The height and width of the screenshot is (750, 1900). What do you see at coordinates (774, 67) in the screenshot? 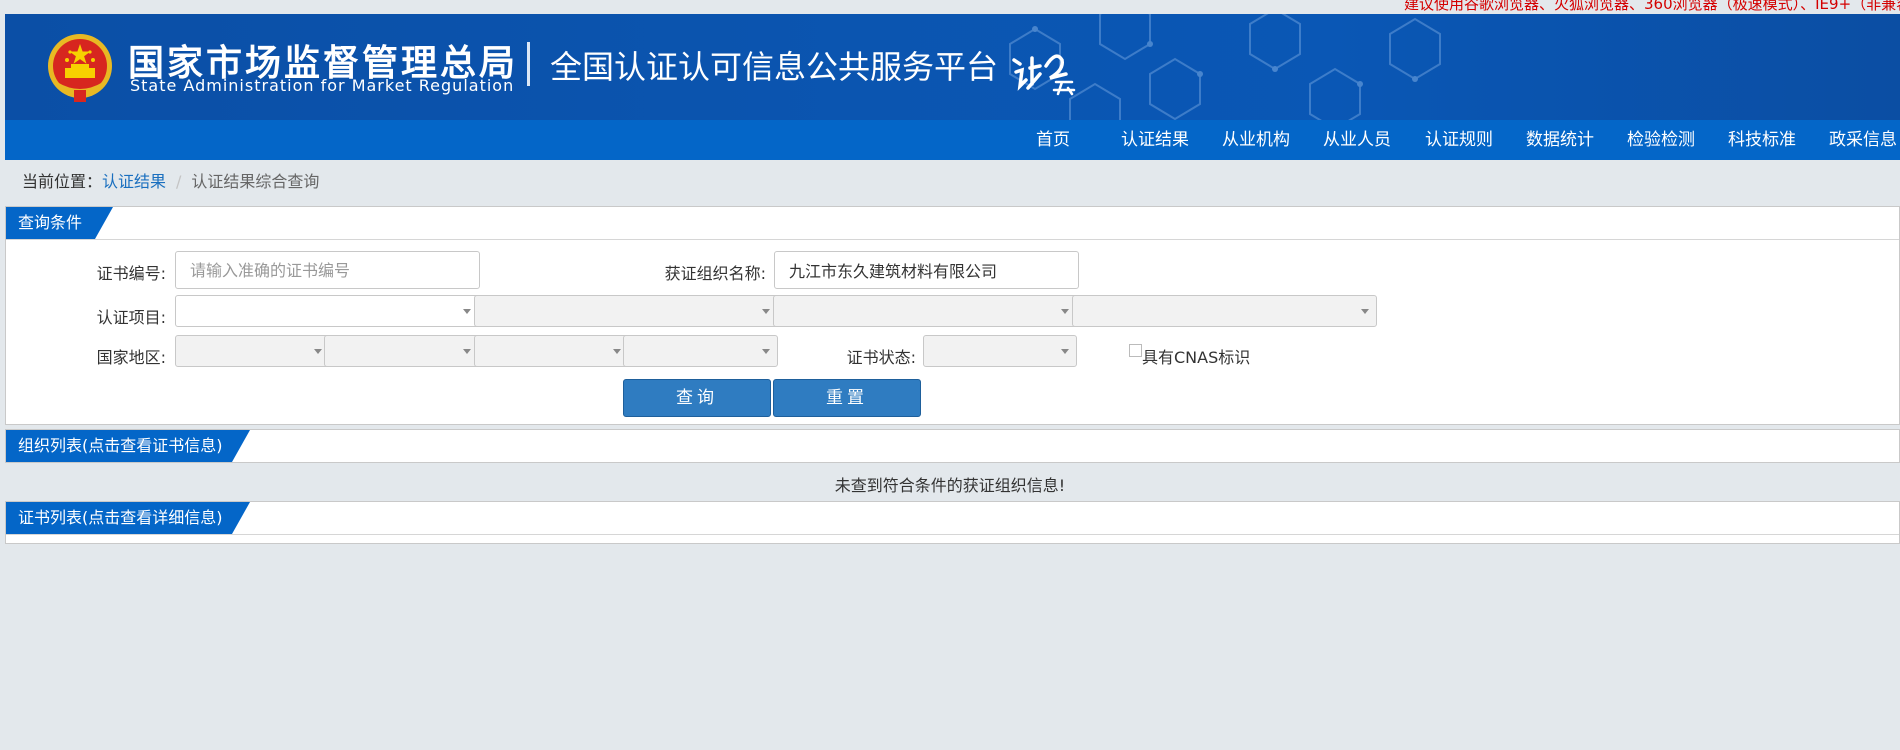
I see `platform-title: 全国认证认可信息公共服务平台` at bounding box center [774, 67].